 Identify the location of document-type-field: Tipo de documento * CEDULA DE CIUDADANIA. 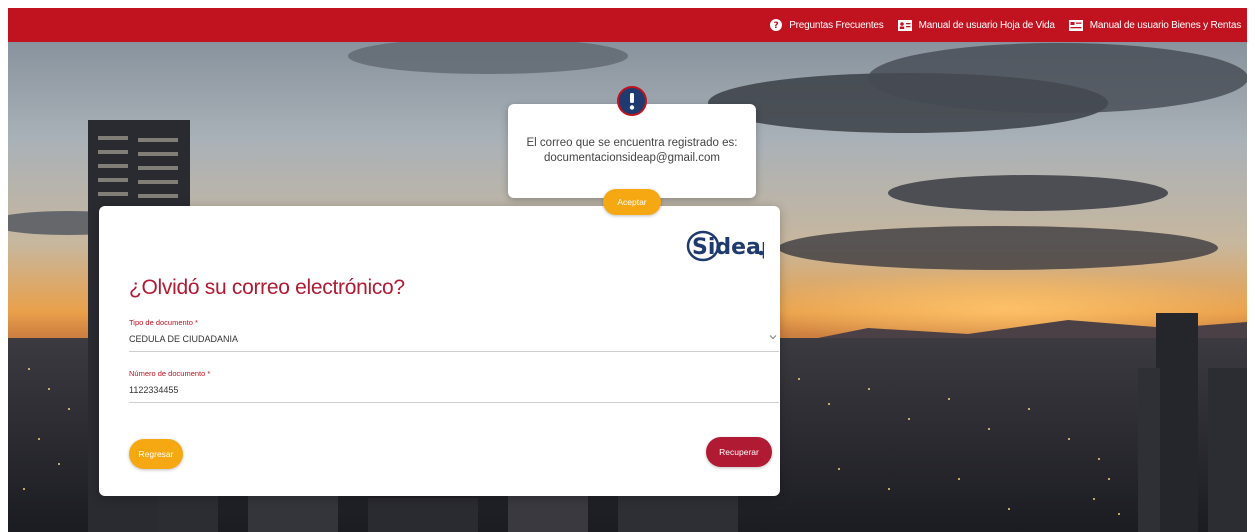
(454, 335).